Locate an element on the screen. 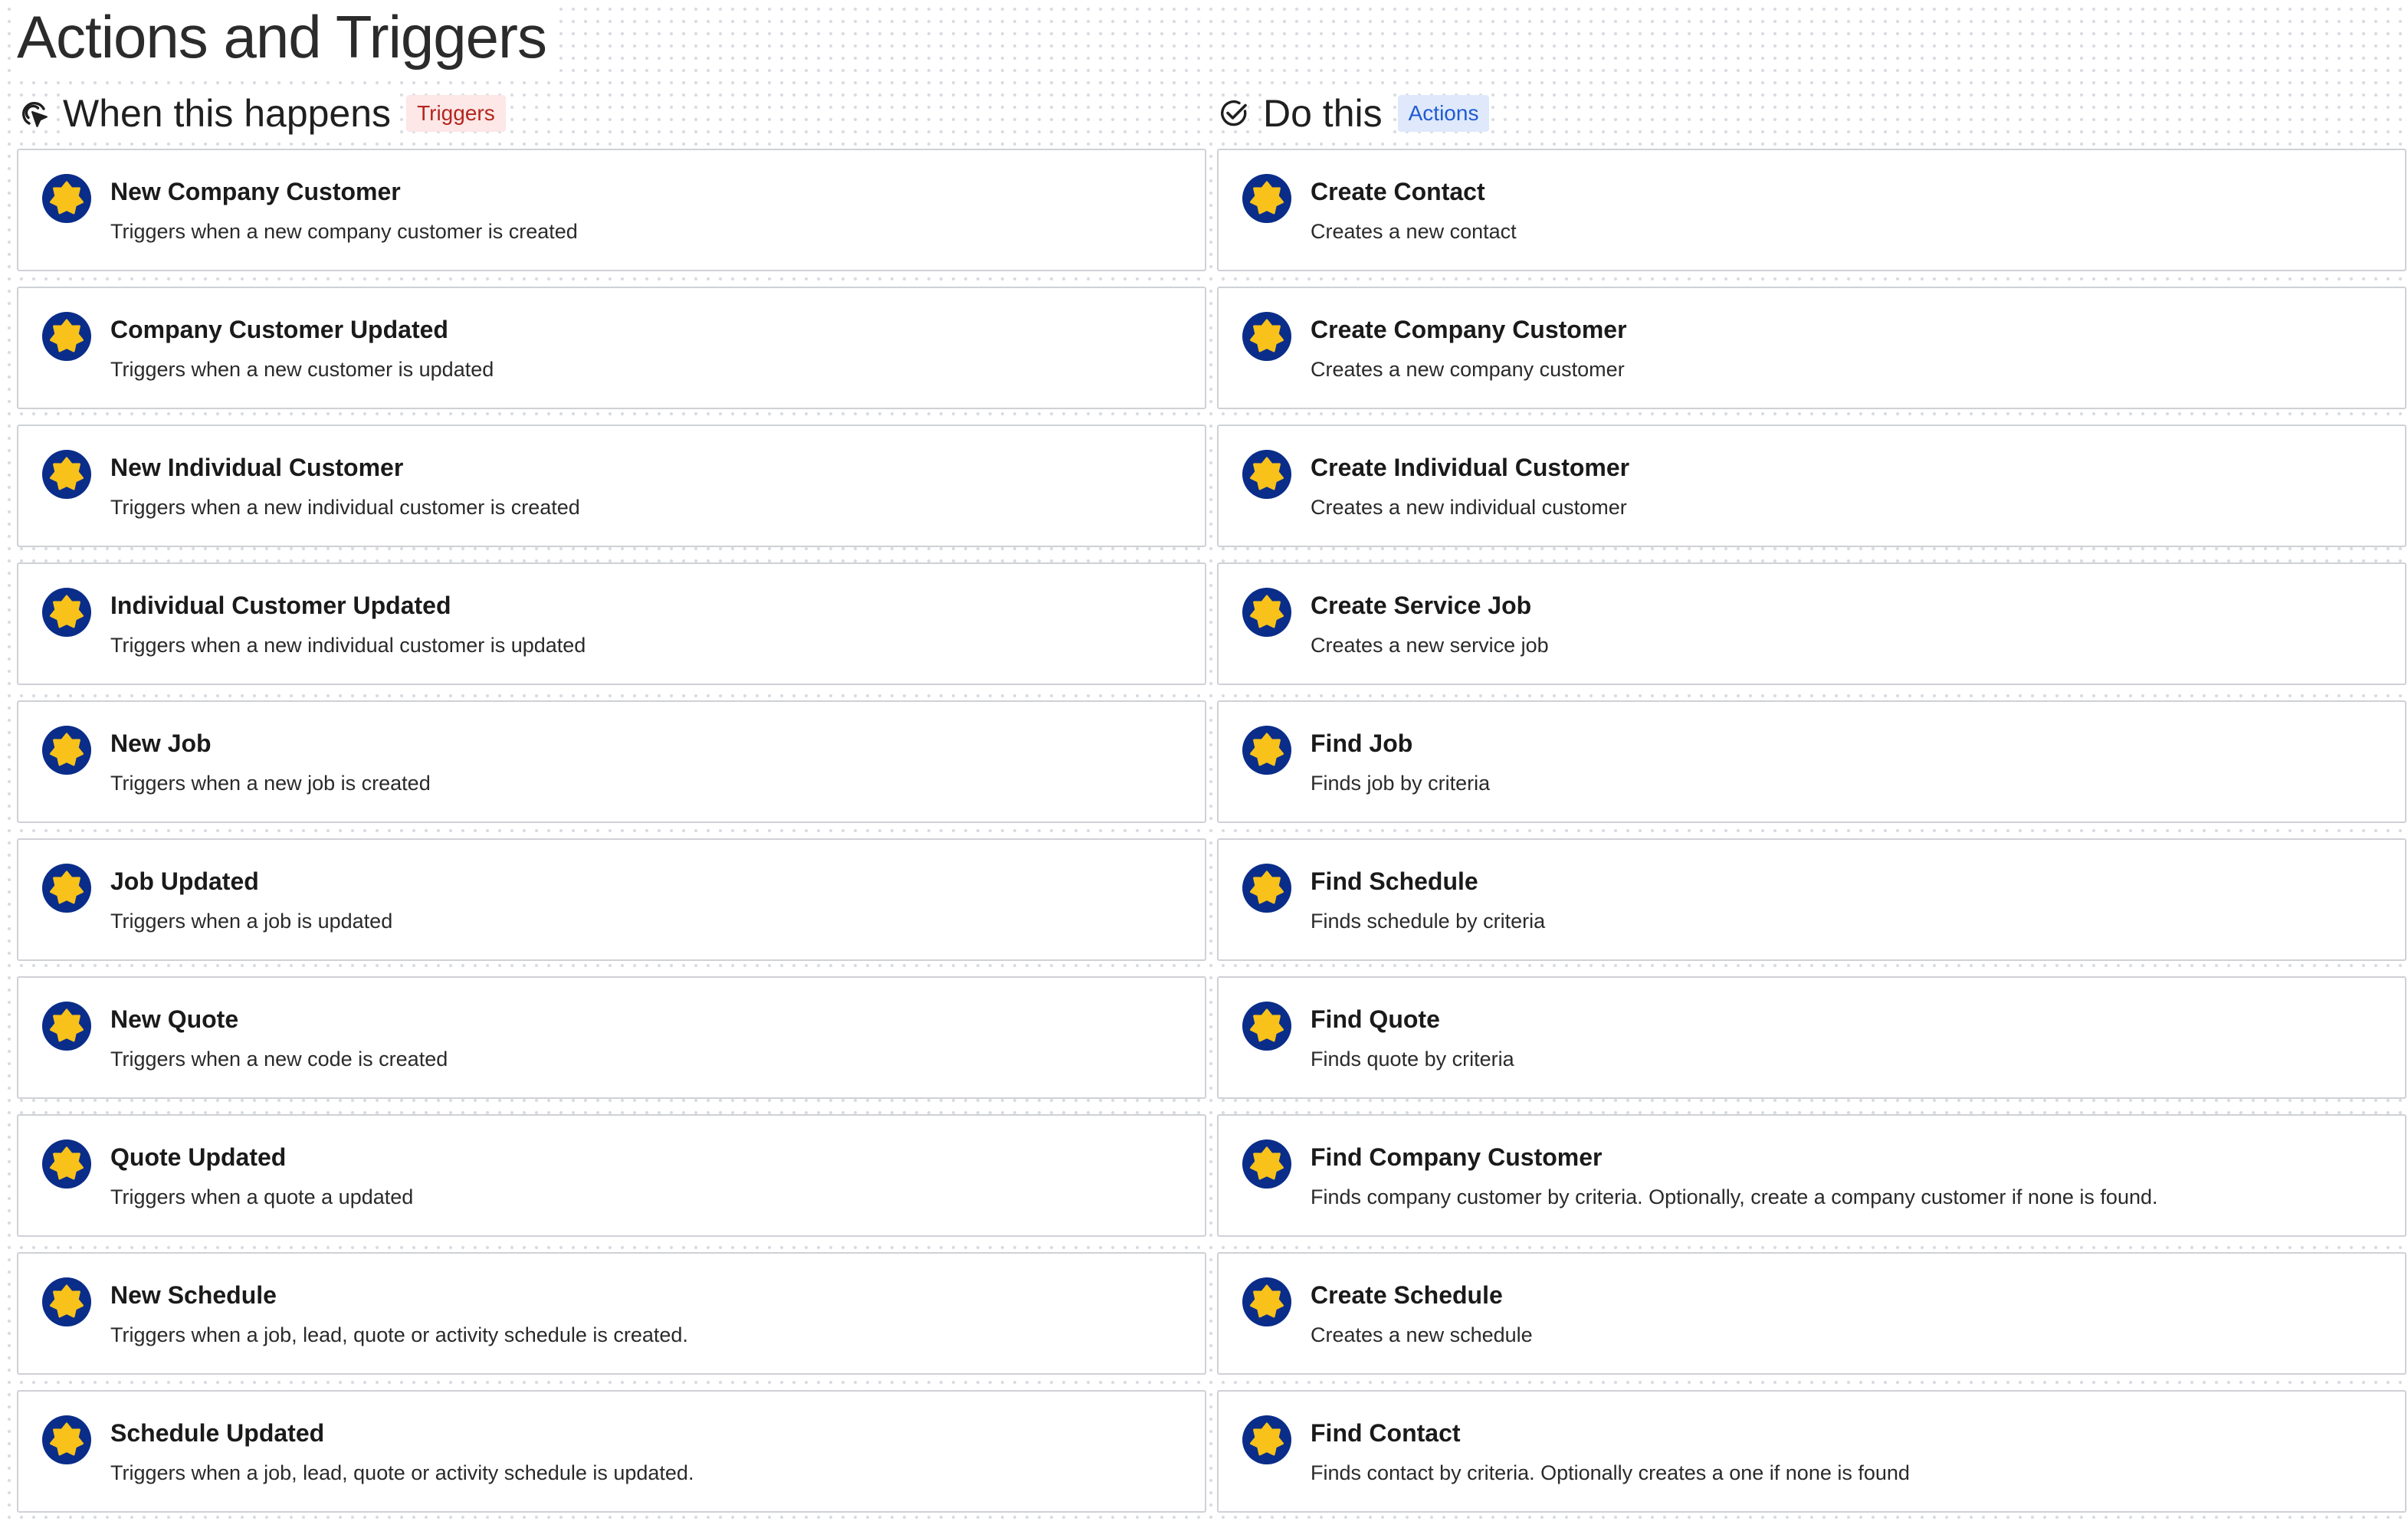 Image resolution: width=2408 pixels, height=1528 pixels. triggers-card-description: Triggers when a new job is created is located at coordinates (270, 783).